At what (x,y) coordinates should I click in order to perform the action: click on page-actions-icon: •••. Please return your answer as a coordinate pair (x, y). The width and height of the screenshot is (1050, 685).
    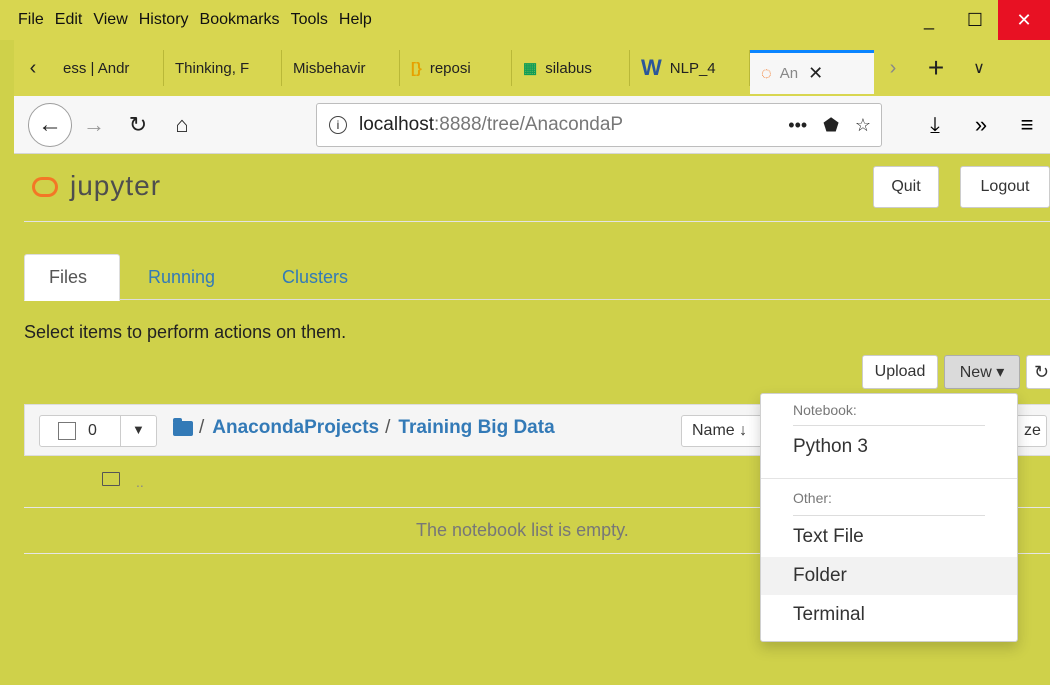
    Looking at the image, I should click on (797, 125).